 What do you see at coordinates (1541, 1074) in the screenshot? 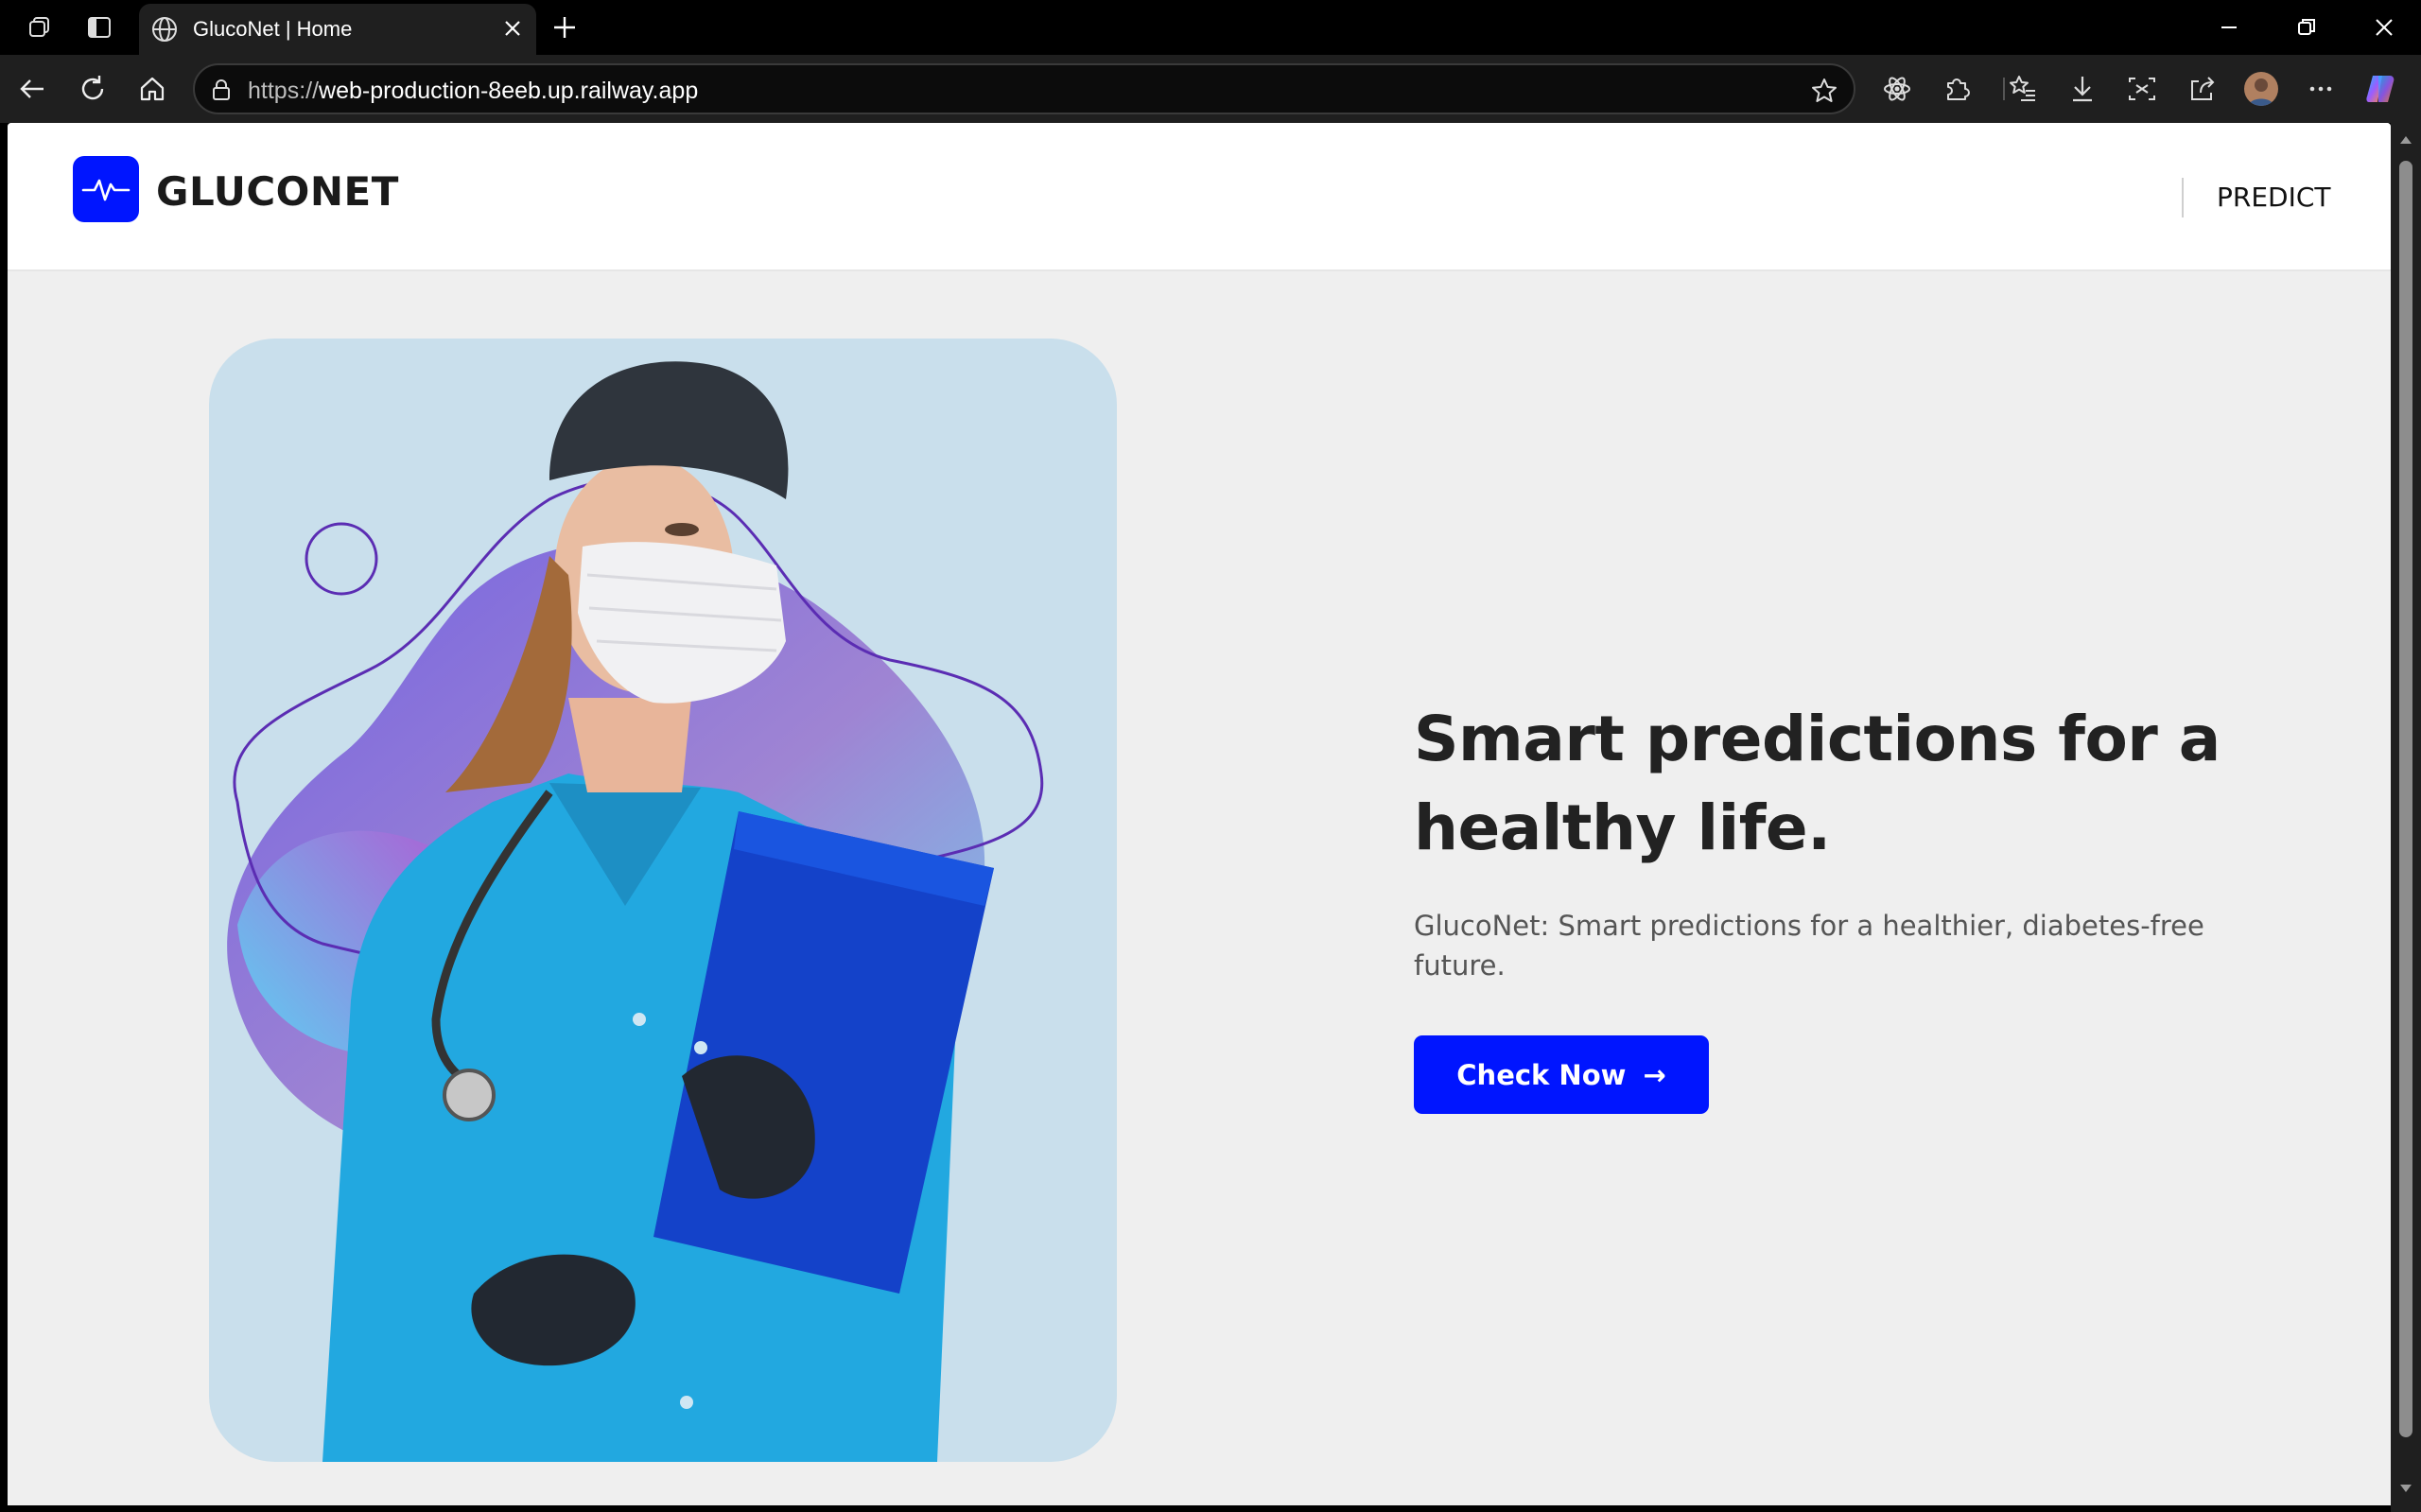
I see `check-now-label: Check Now` at bounding box center [1541, 1074].